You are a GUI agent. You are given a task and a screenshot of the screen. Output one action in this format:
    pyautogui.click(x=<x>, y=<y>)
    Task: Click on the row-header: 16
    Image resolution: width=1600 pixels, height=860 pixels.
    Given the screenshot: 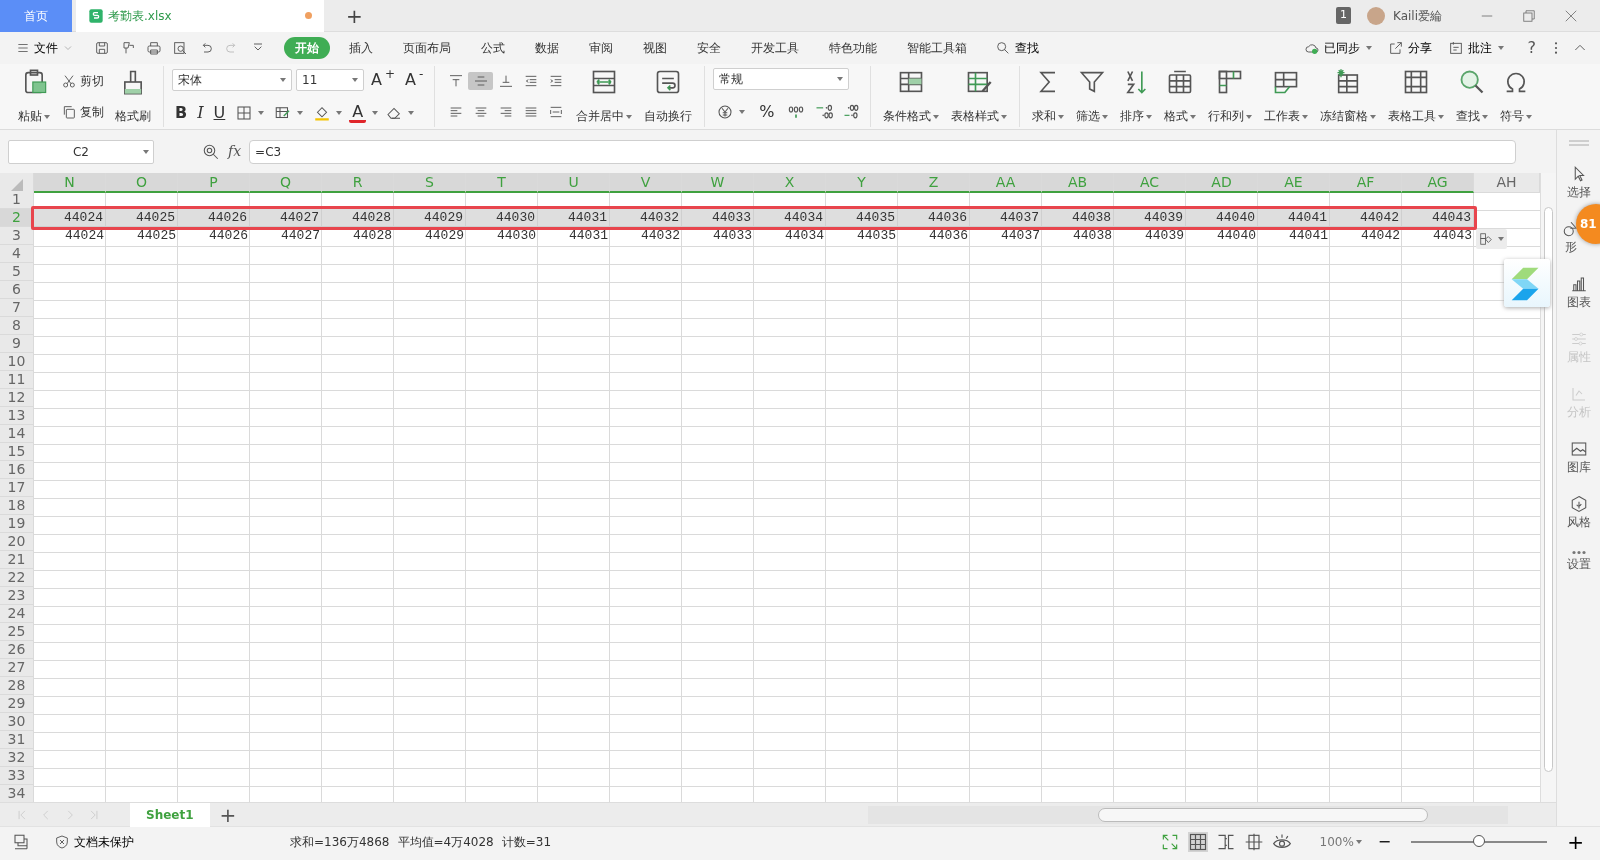 What is the action you would take?
    pyautogui.click(x=17, y=470)
    